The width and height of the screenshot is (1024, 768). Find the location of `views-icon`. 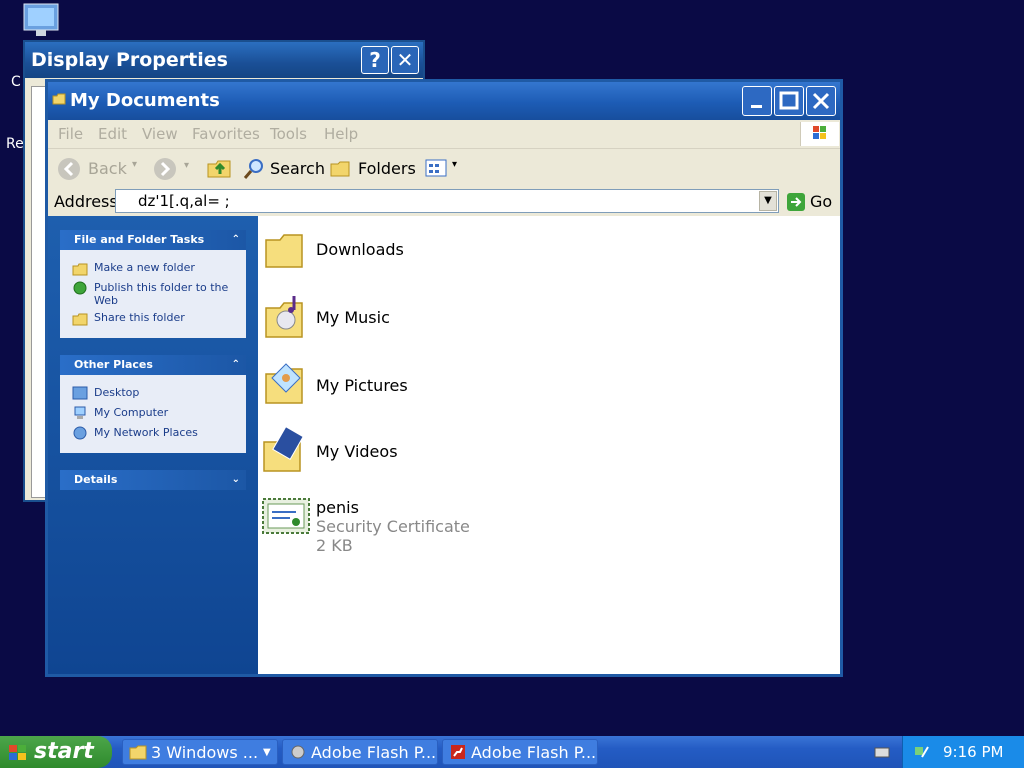

views-icon is located at coordinates (436, 168).